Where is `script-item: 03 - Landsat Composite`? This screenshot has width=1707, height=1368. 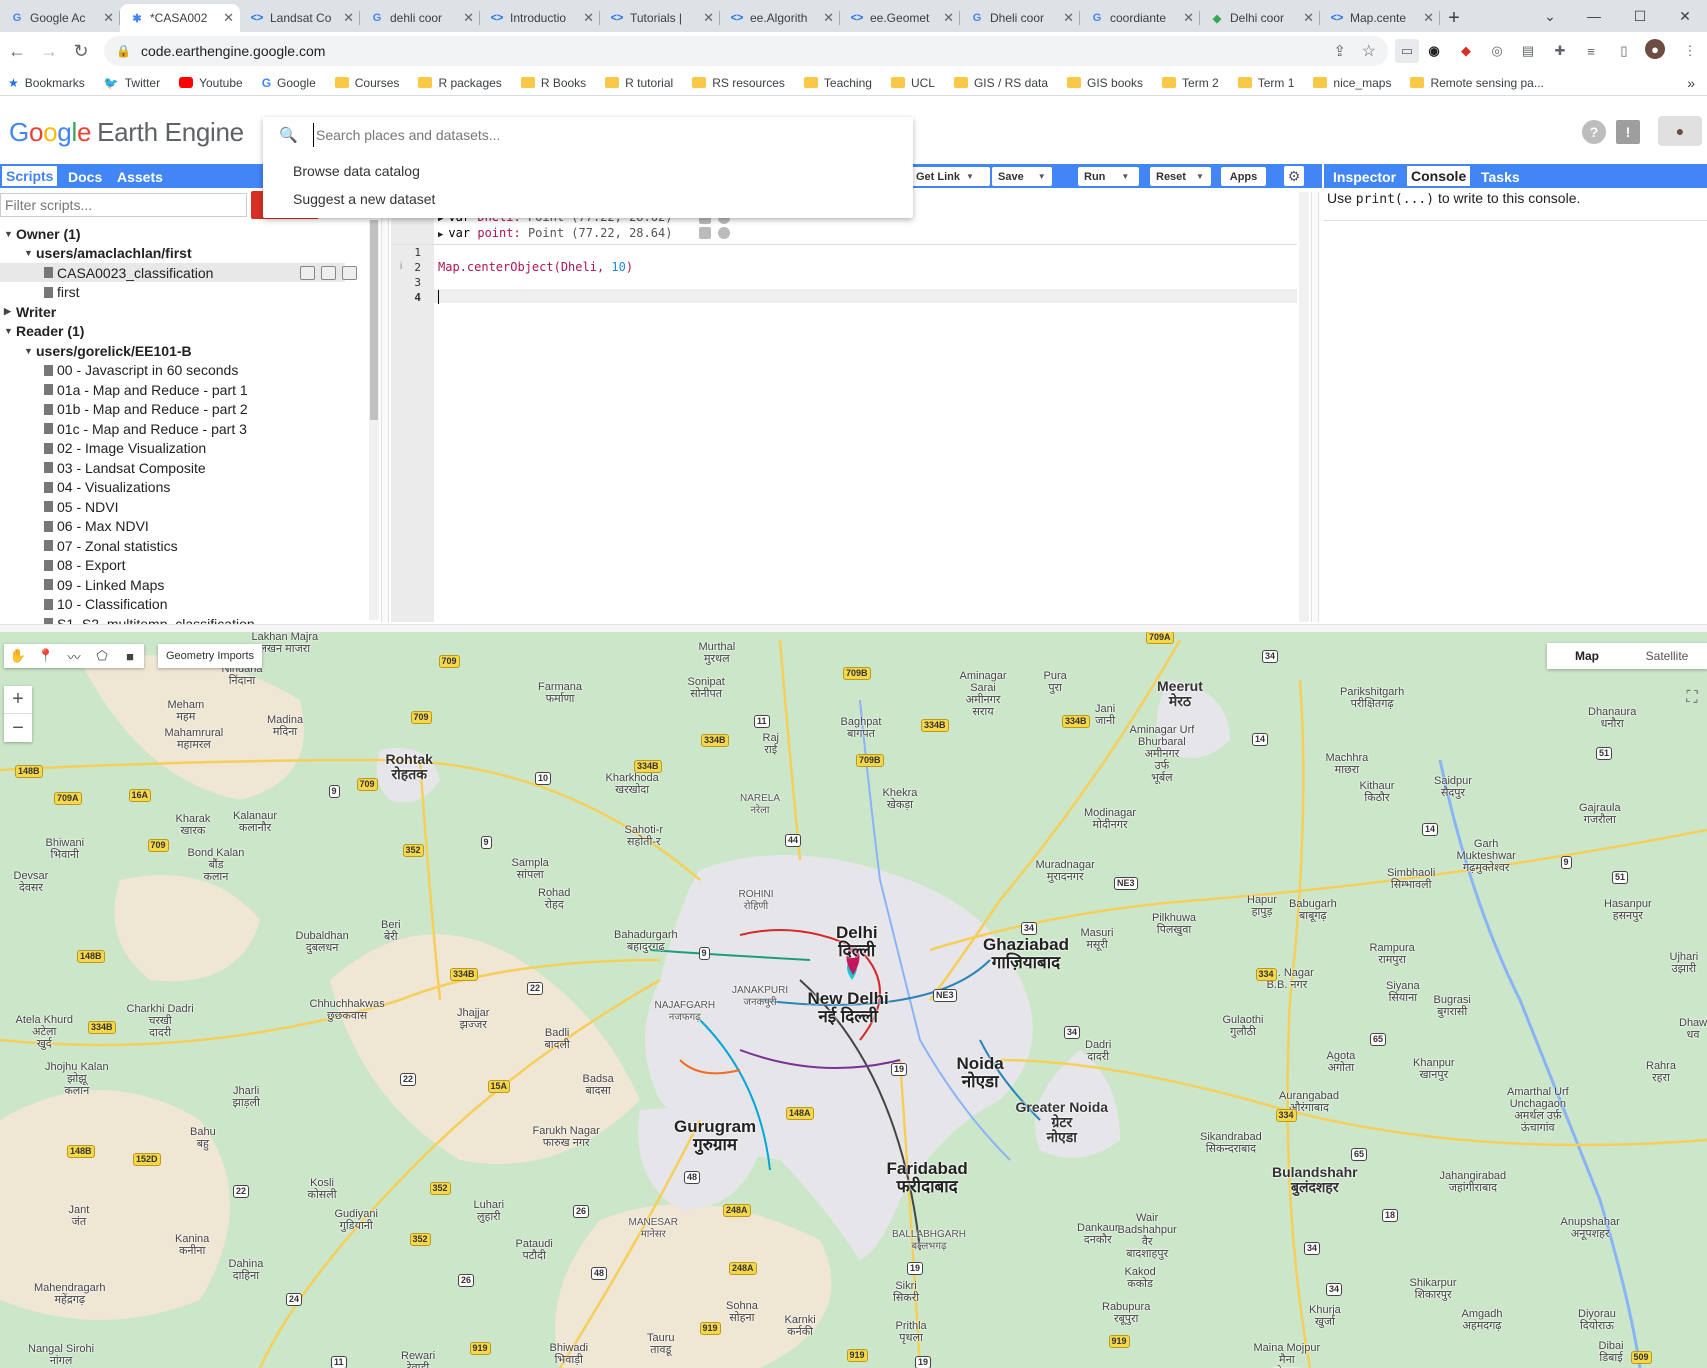 script-item: 03 - Landsat Composite is located at coordinates (103, 467).